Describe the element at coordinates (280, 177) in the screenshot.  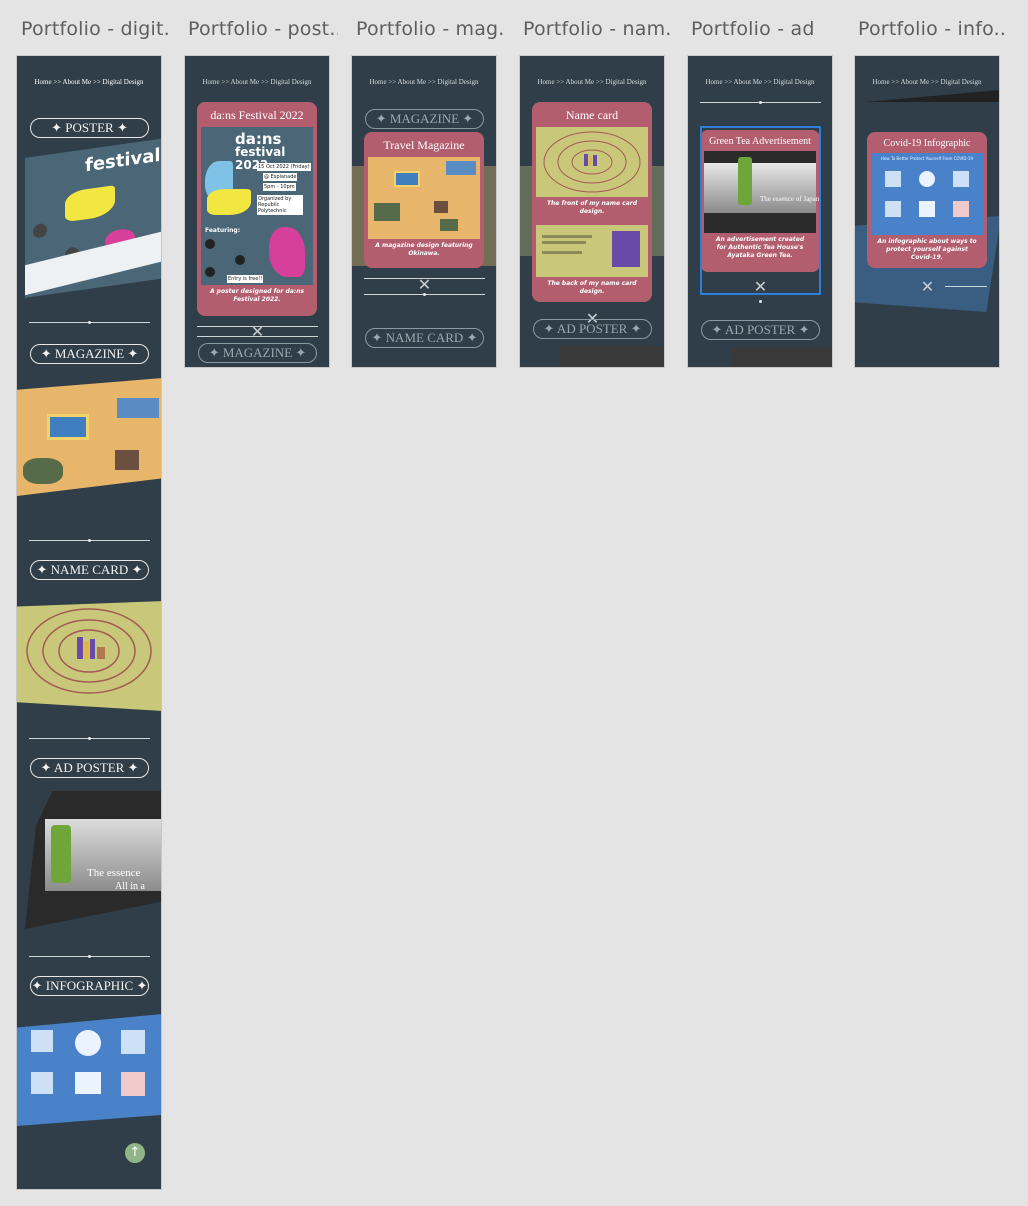
I see `poster-venue: @ Esplanade` at that location.